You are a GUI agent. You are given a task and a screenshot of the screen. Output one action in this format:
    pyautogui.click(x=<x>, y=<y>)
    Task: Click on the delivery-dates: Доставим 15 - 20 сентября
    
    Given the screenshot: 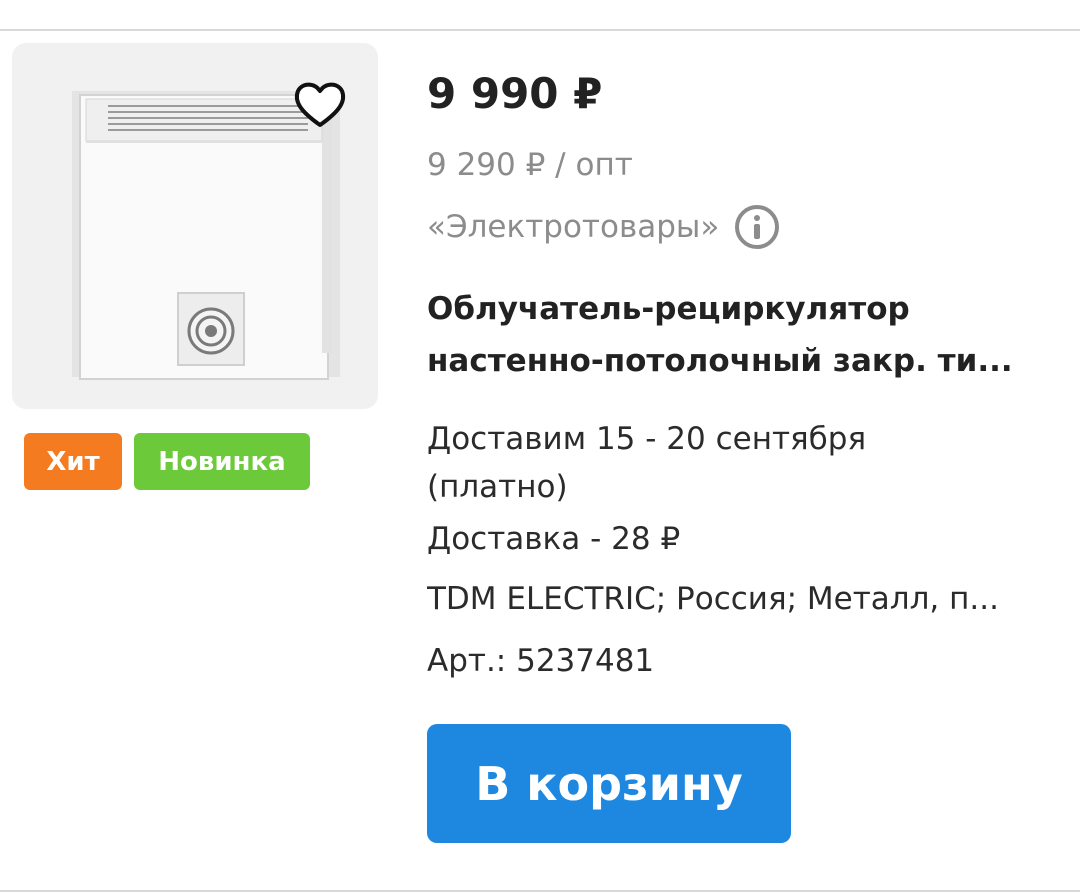 What is the action you would take?
    pyautogui.click(x=647, y=439)
    